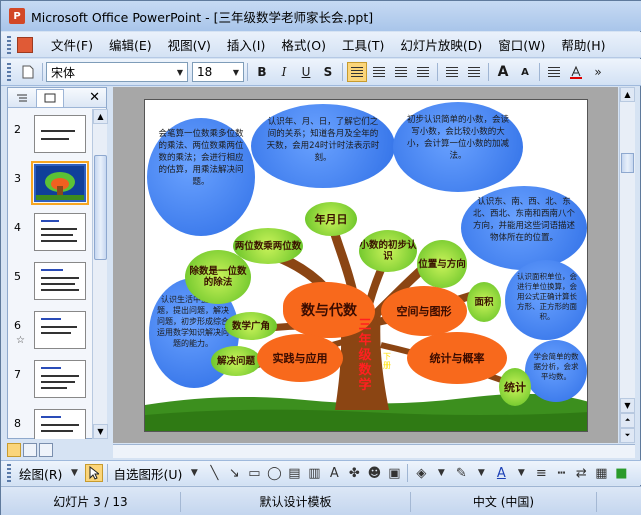 The height and width of the screenshot is (515, 641). I want to click on line-style-icon: ≡, so click(541, 473).